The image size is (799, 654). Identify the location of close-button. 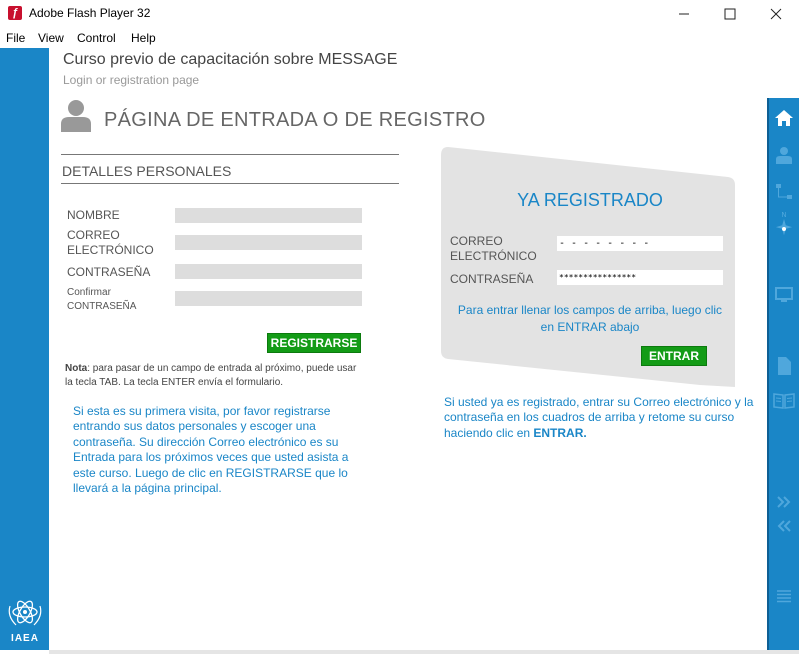
(776, 14).